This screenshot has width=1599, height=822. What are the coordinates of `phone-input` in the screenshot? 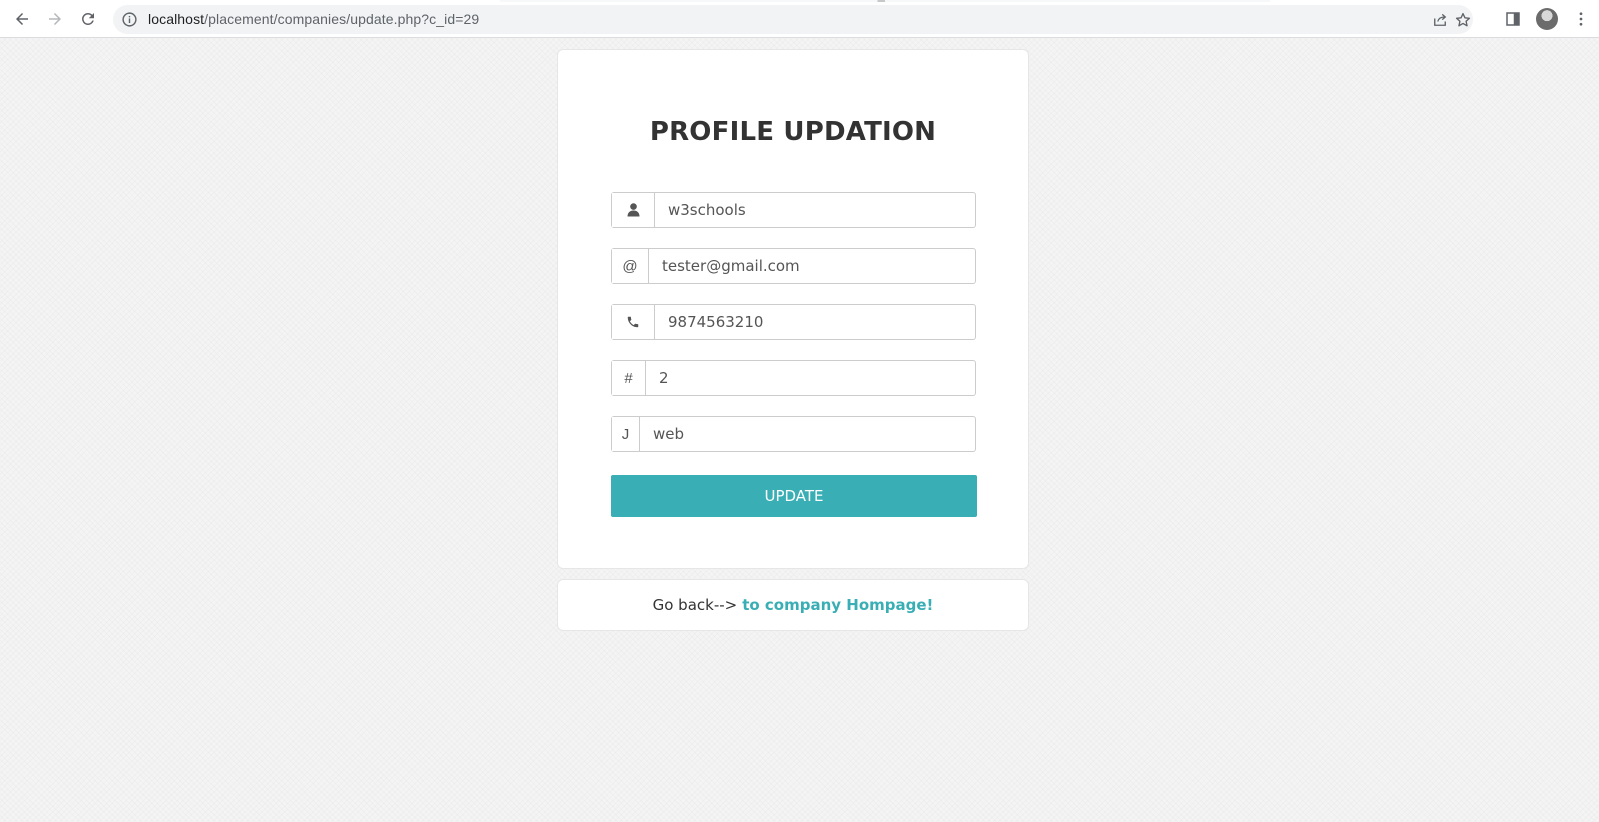 It's located at (815, 322).